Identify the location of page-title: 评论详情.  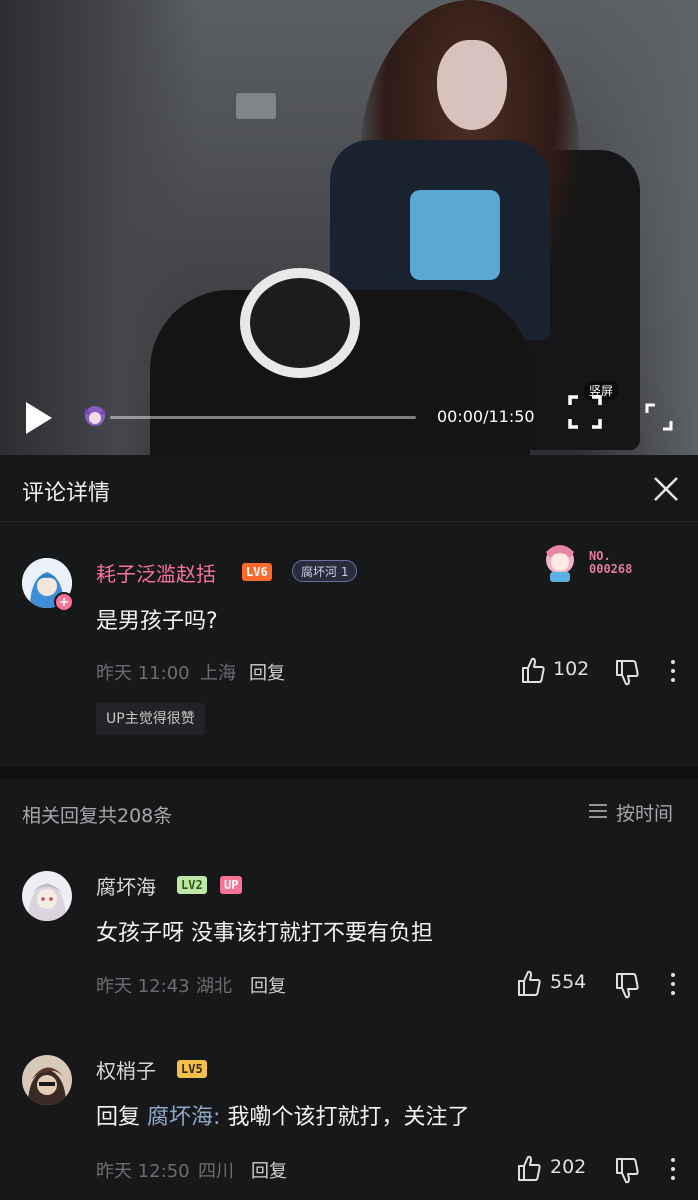
(66, 493).